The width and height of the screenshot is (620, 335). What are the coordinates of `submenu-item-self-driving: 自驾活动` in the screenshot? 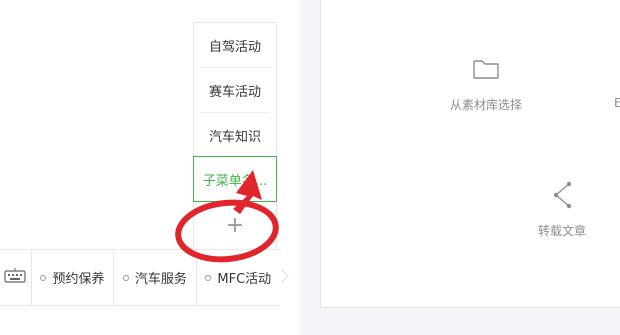 It's located at (235, 45).